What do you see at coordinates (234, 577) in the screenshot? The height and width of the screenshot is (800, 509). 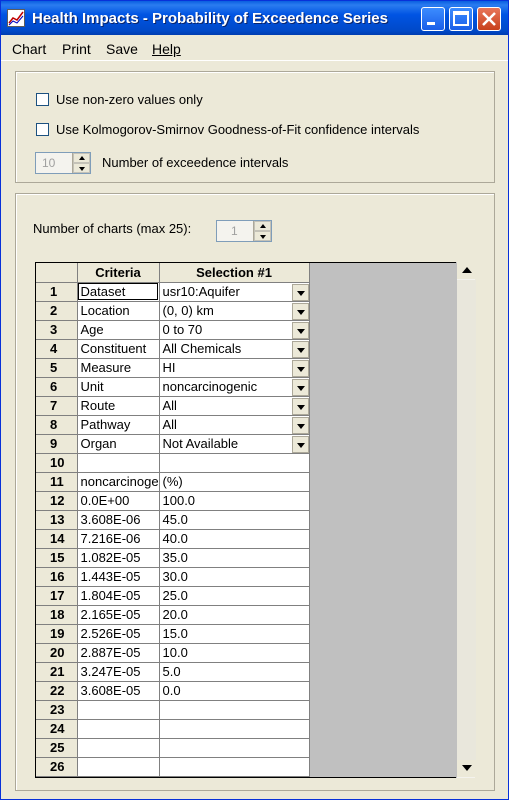 I see `selection-cell: 30.0` at bounding box center [234, 577].